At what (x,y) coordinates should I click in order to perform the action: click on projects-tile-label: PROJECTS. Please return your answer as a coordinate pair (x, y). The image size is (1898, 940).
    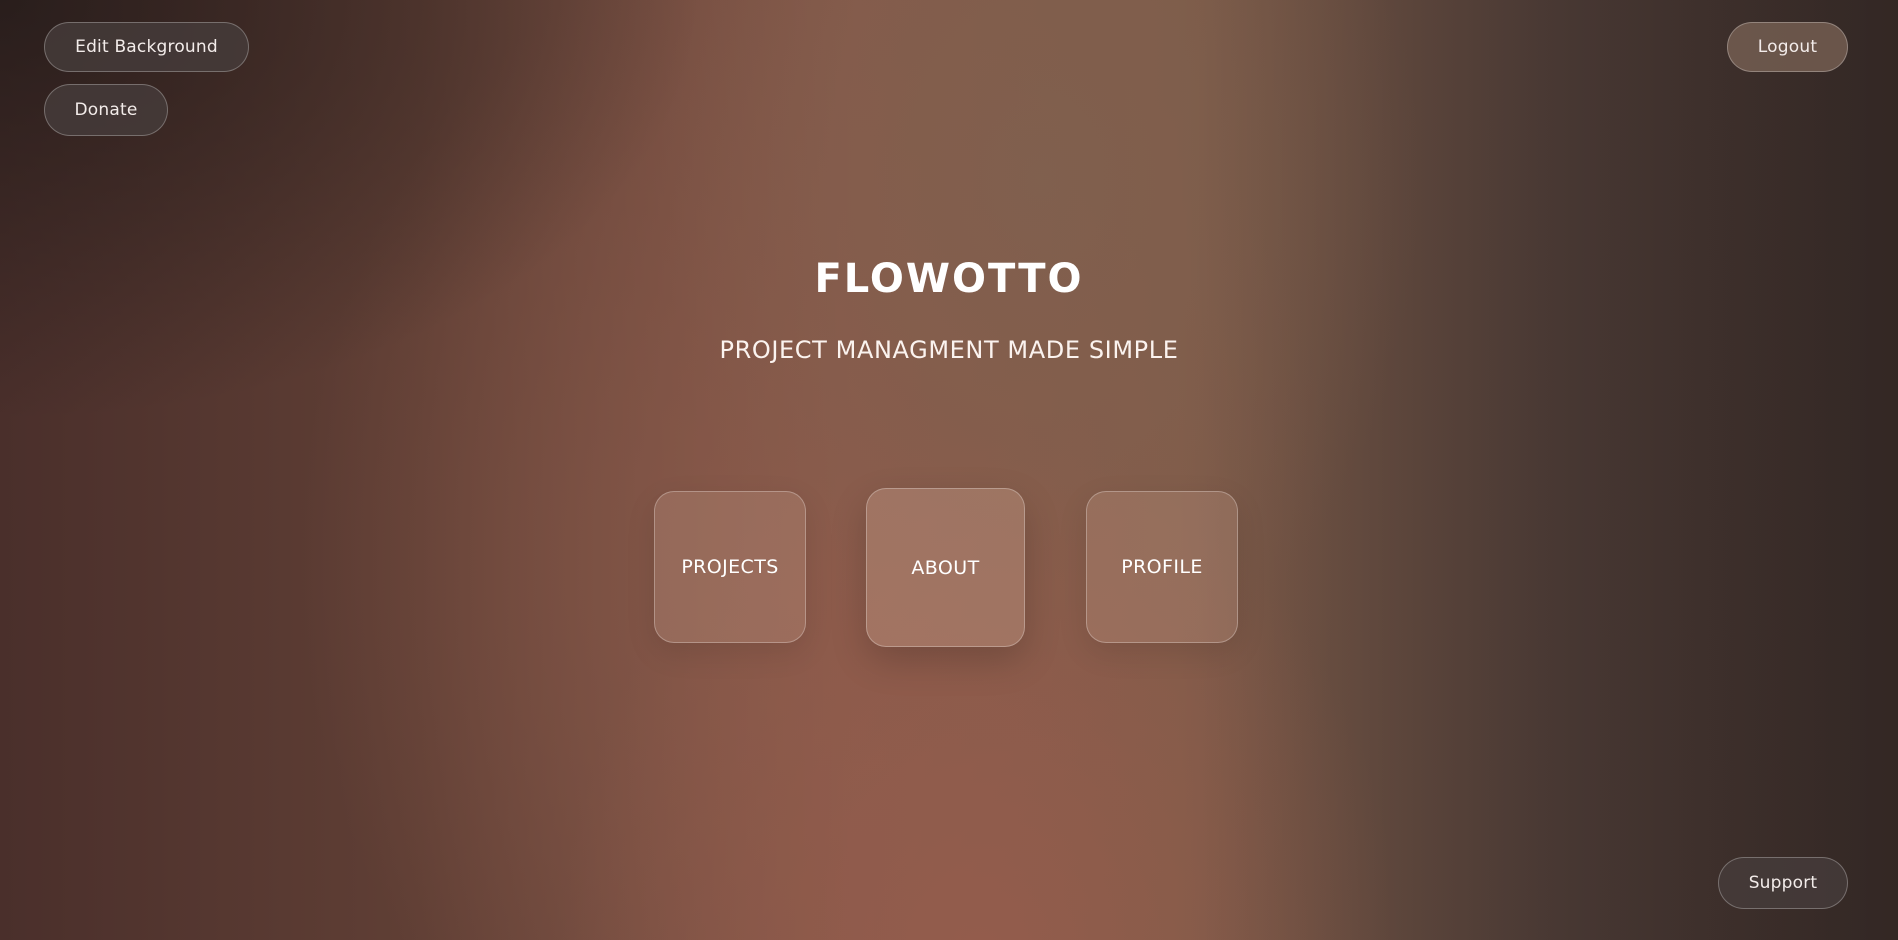
    Looking at the image, I should click on (730, 567).